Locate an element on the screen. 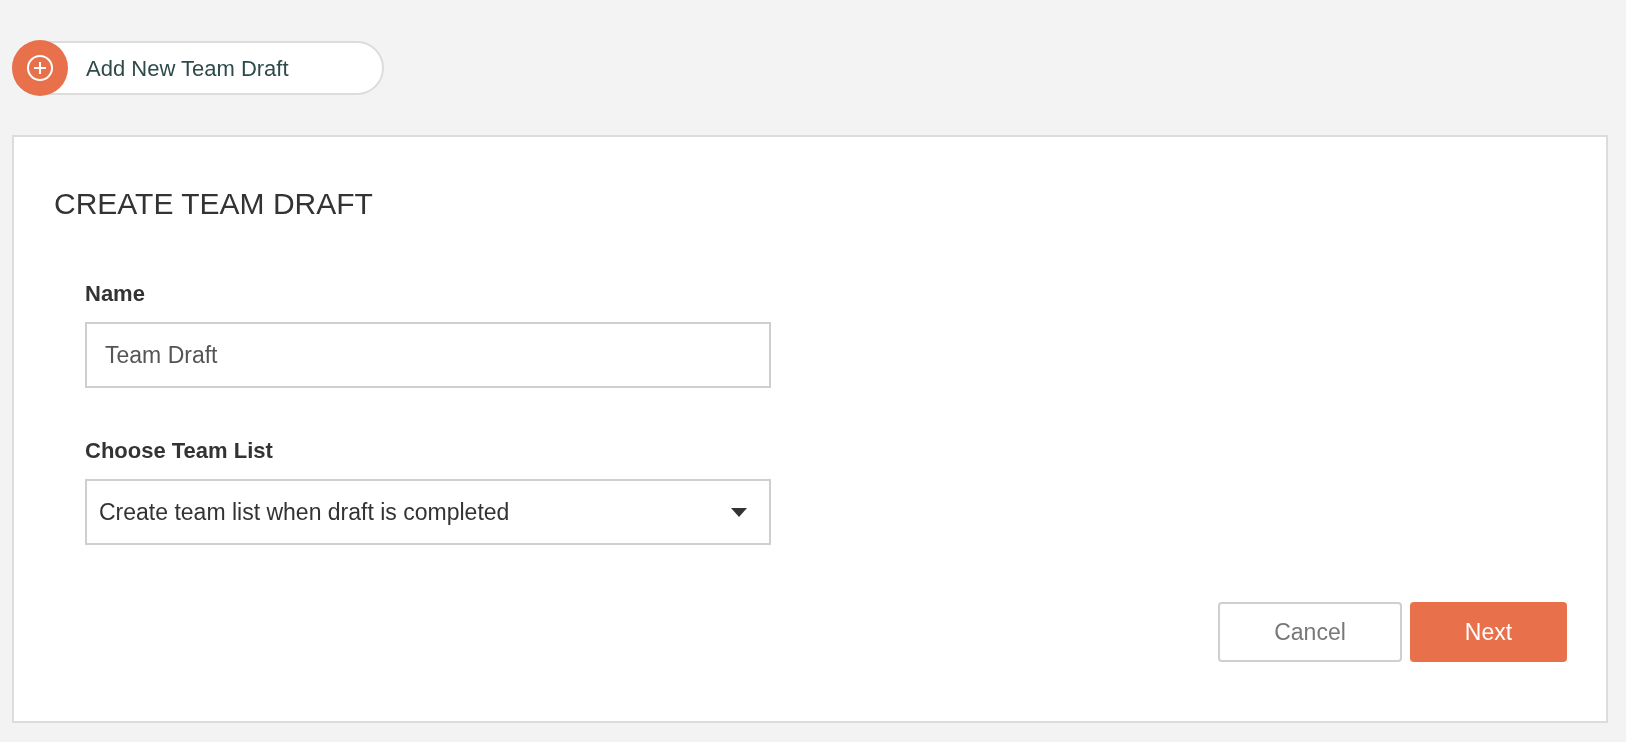 The image size is (1626, 742). field-label: Choose Team List is located at coordinates (179, 451).